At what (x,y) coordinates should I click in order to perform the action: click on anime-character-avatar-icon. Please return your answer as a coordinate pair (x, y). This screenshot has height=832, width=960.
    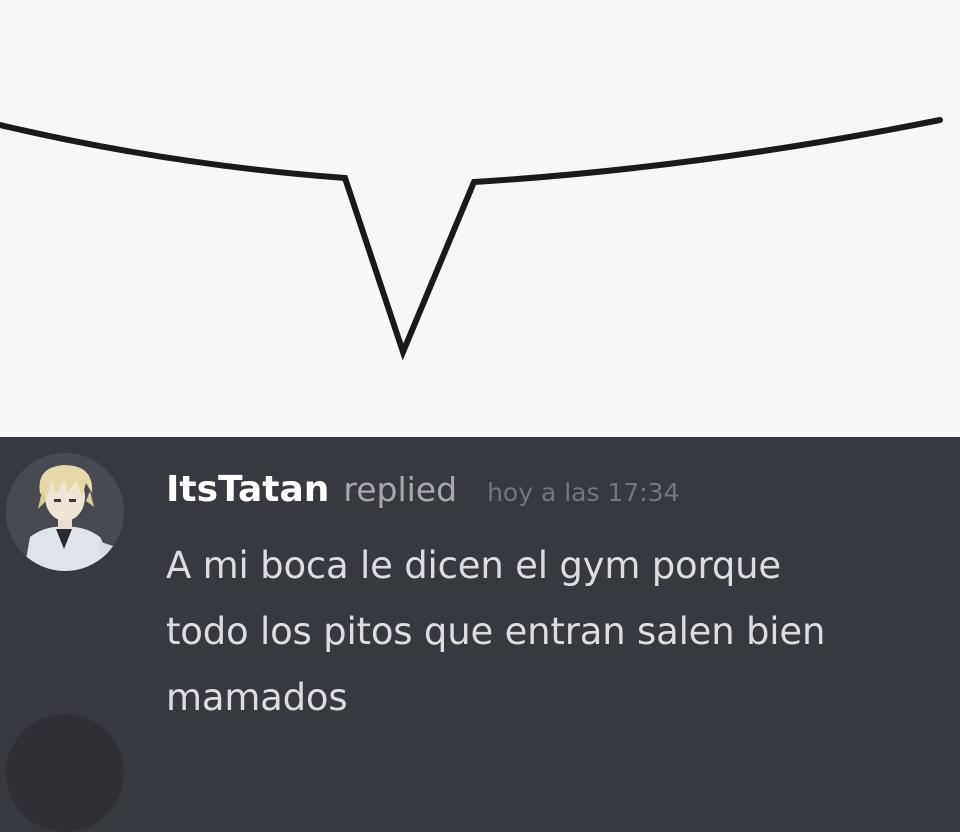
    Looking at the image, I should click on (65, 512).